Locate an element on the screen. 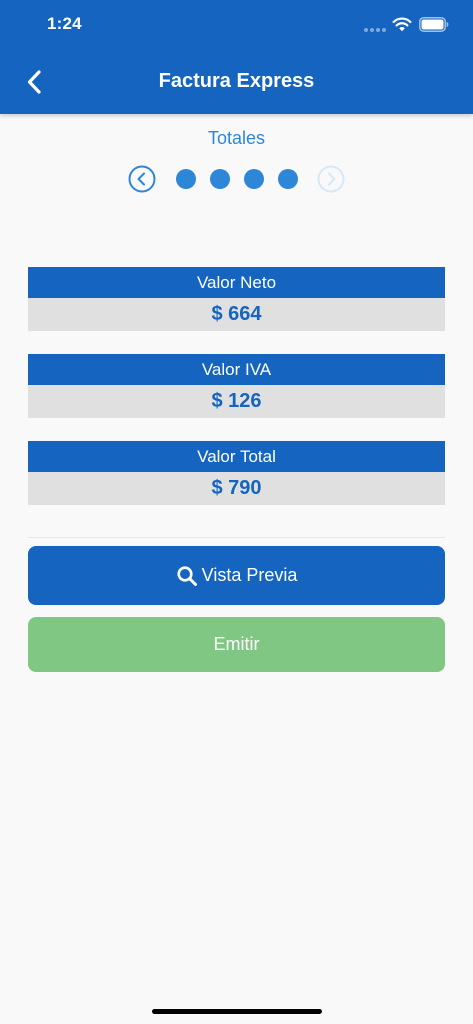 This screenshot has width=473, height=1024. page-title: Factura Express is located at coordinates (236, 81).